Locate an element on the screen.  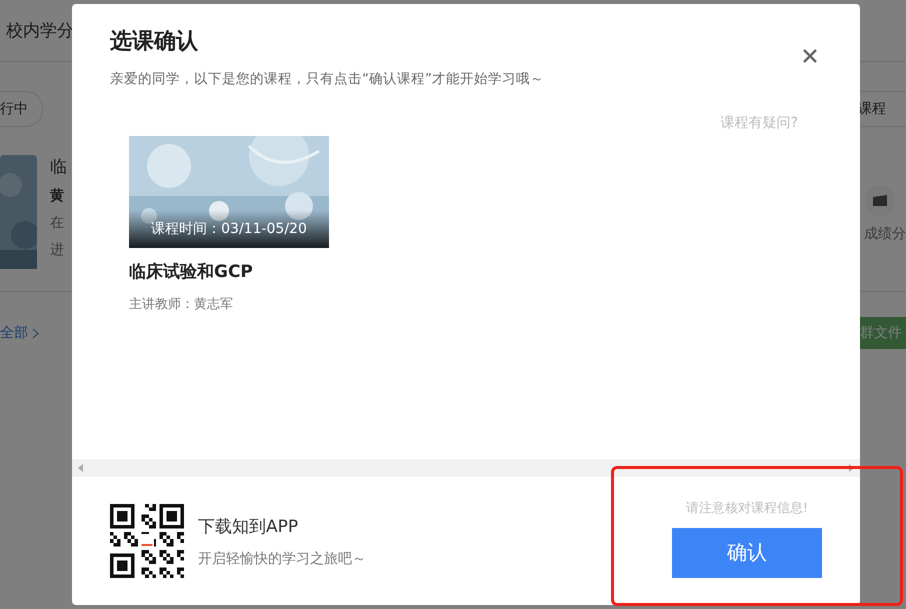
action-label: 成绩分 is located at coordinates (885, 234).